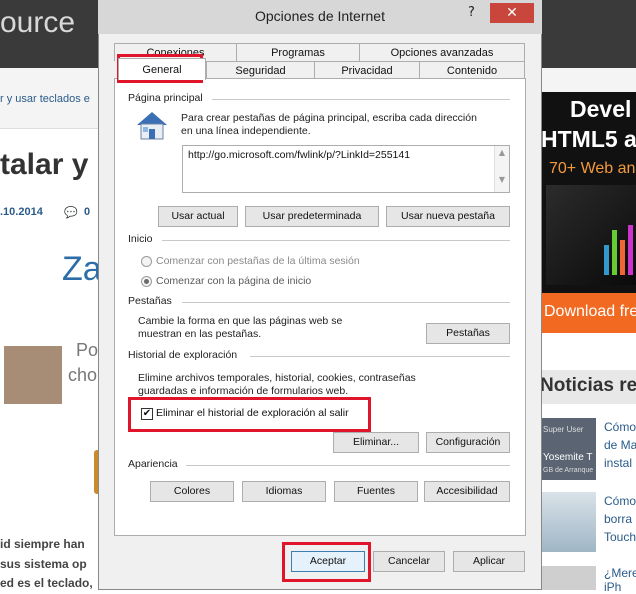 The image size is (636, 594). What do you see at coordinates (568, 457) in the screenshot?
I see `news-thumb-1-text-2: Yosemite T` at bounding box center [568, 457].